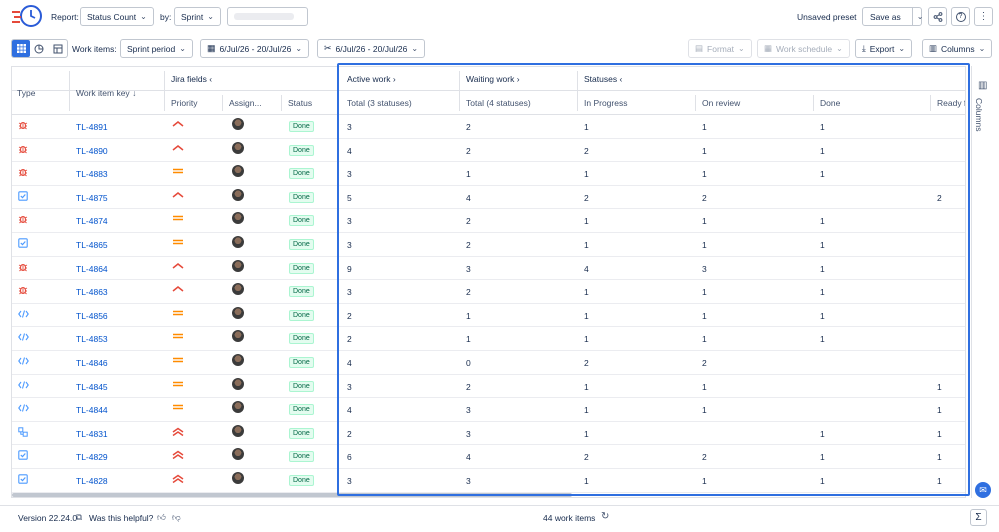 Image resolution: width=999 pixels, height=532 pixels. What do you see at coordinates (117, 16) in the screenshot?
I see `report-select: Status Count ⌄` at bounding box center [117, 16].